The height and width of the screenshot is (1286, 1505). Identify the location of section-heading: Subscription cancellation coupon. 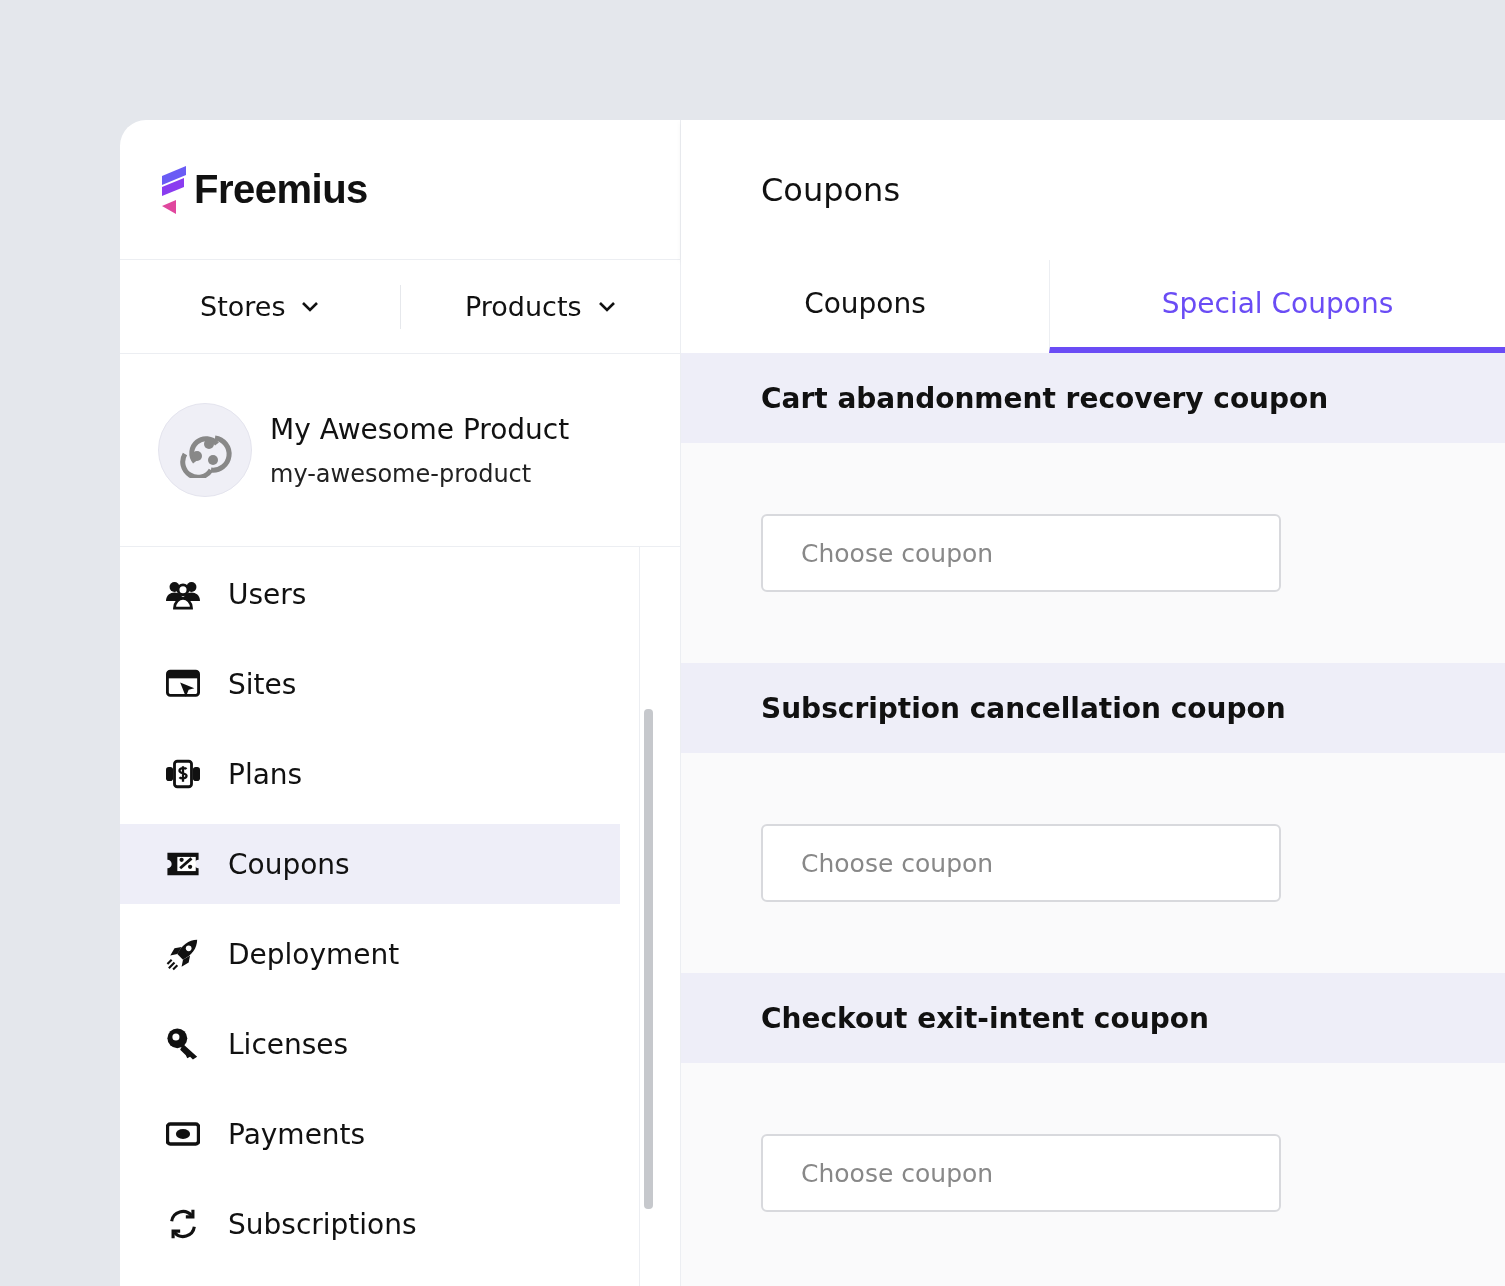
(1093, 708).